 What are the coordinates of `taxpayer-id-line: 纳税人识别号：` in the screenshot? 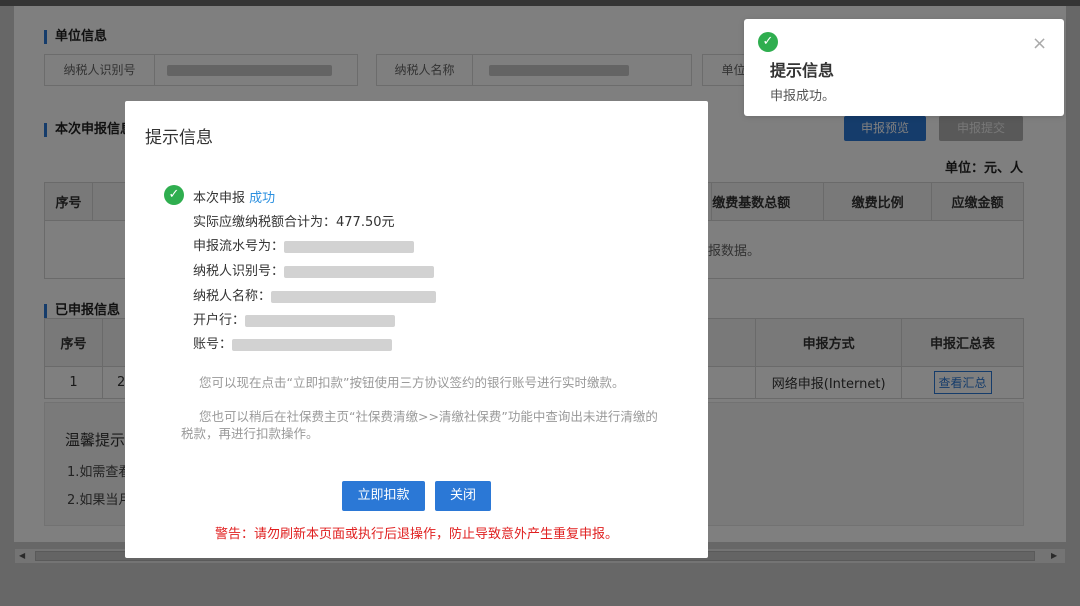 It's located at (314, 269).